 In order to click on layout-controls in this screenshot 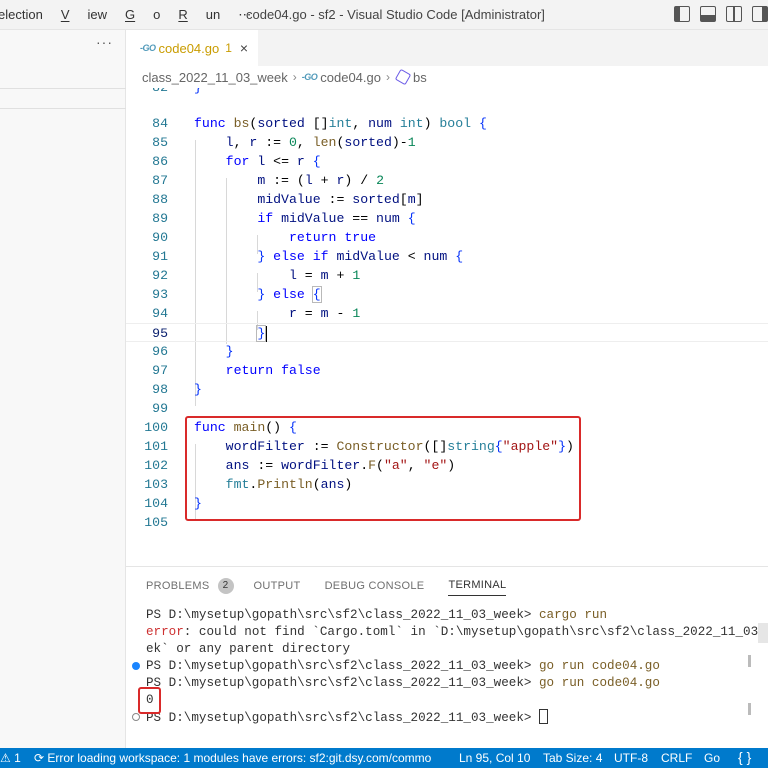, I will do `click(721, 14)`.